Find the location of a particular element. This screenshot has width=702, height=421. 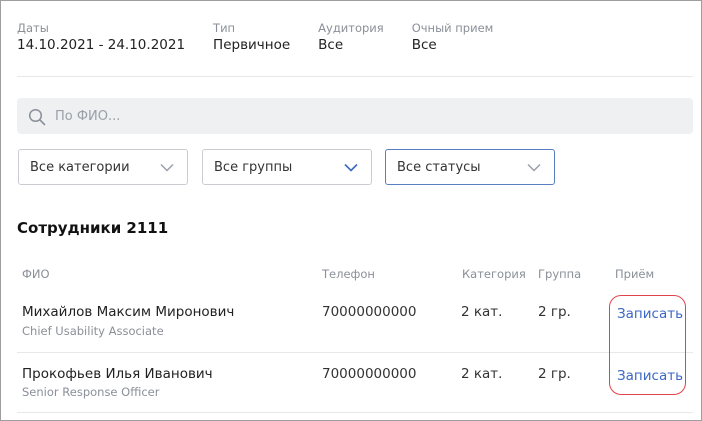

section-title: Сотрудники 2111 is located at coordinates (93, 228).